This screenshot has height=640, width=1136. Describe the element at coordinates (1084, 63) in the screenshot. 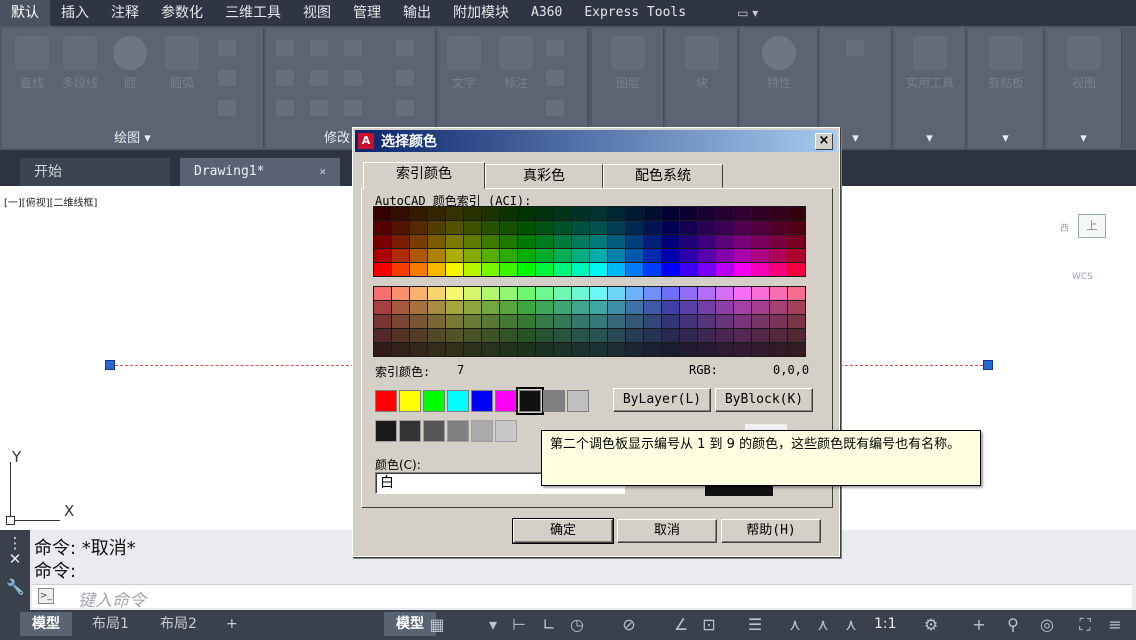

I see `view-tool: 视图` at that location.